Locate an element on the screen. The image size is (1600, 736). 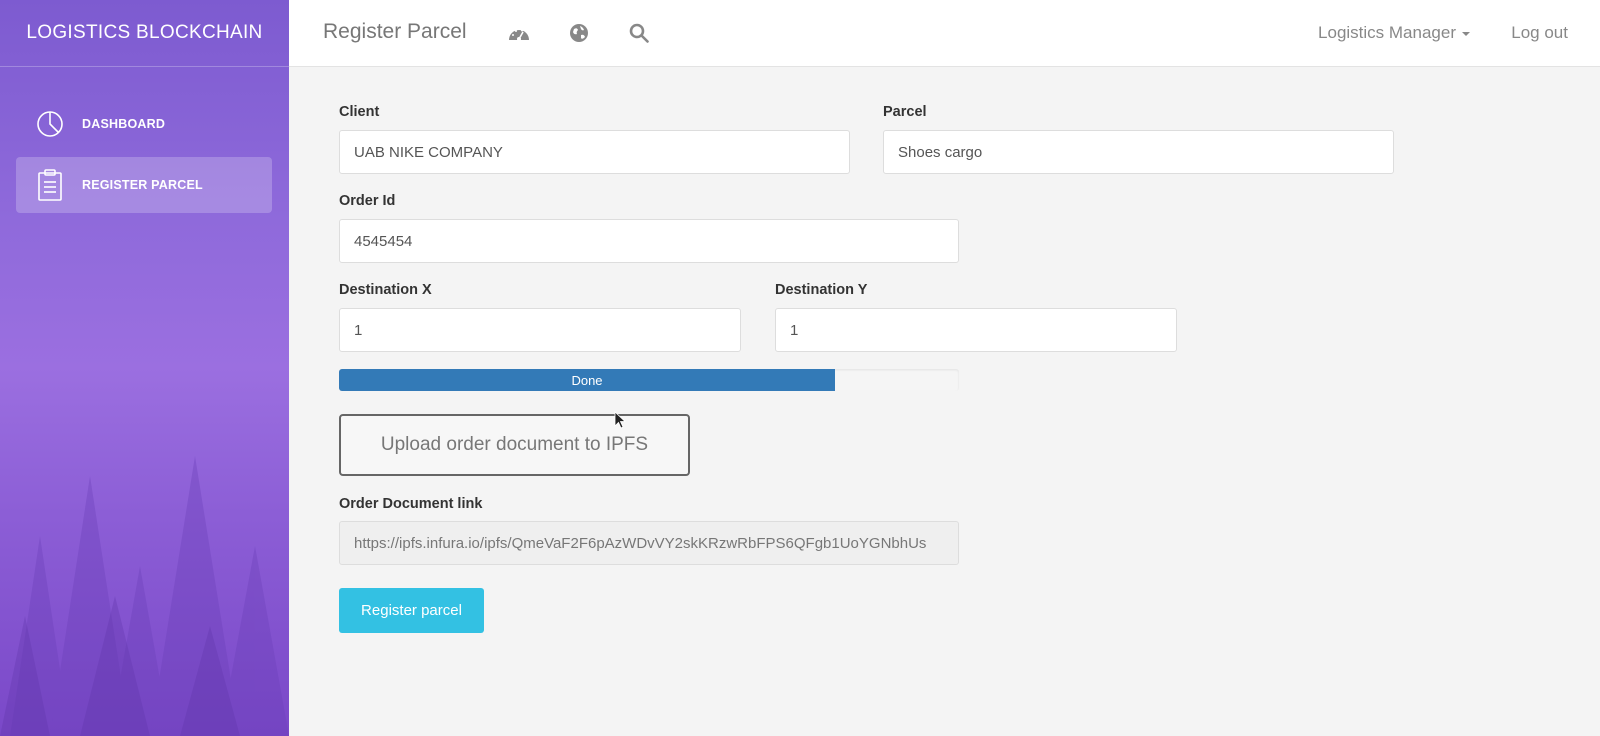
order-id-label: Order Id is located at coordinates (367, 201).